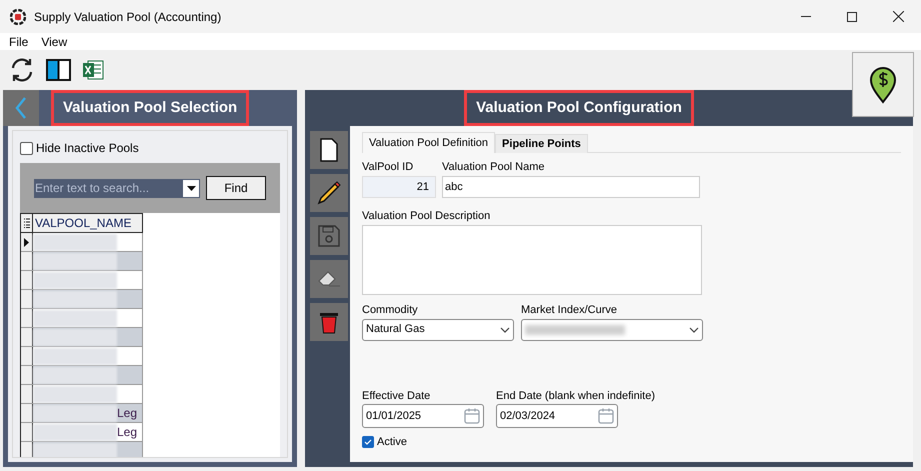 Image resolution: width=921 pixels, height=471 pixels. Describe the element at coordinates (58, 70) in the screenshot. I see `split-panel-icon` at that location.